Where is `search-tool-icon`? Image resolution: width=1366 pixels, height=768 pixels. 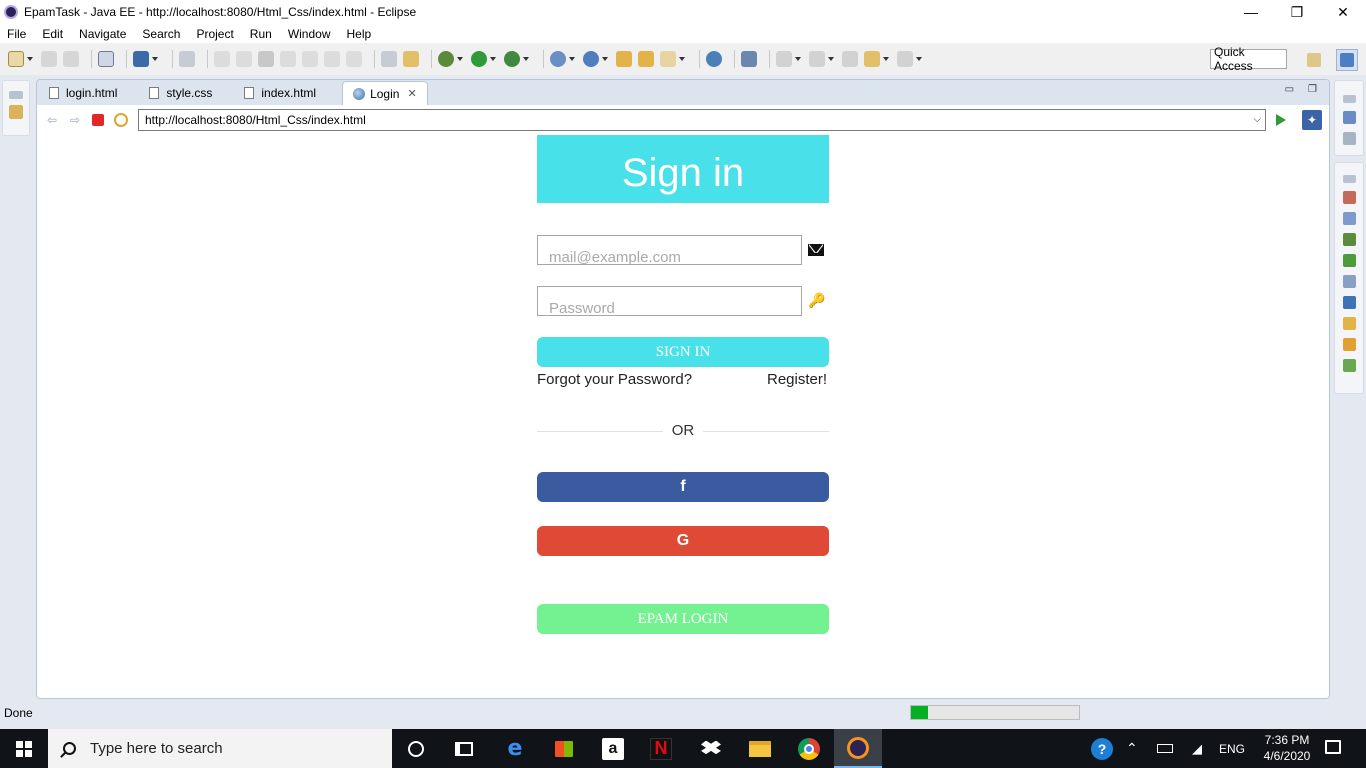 search-tool-icon is located at coordinates (668, 59).